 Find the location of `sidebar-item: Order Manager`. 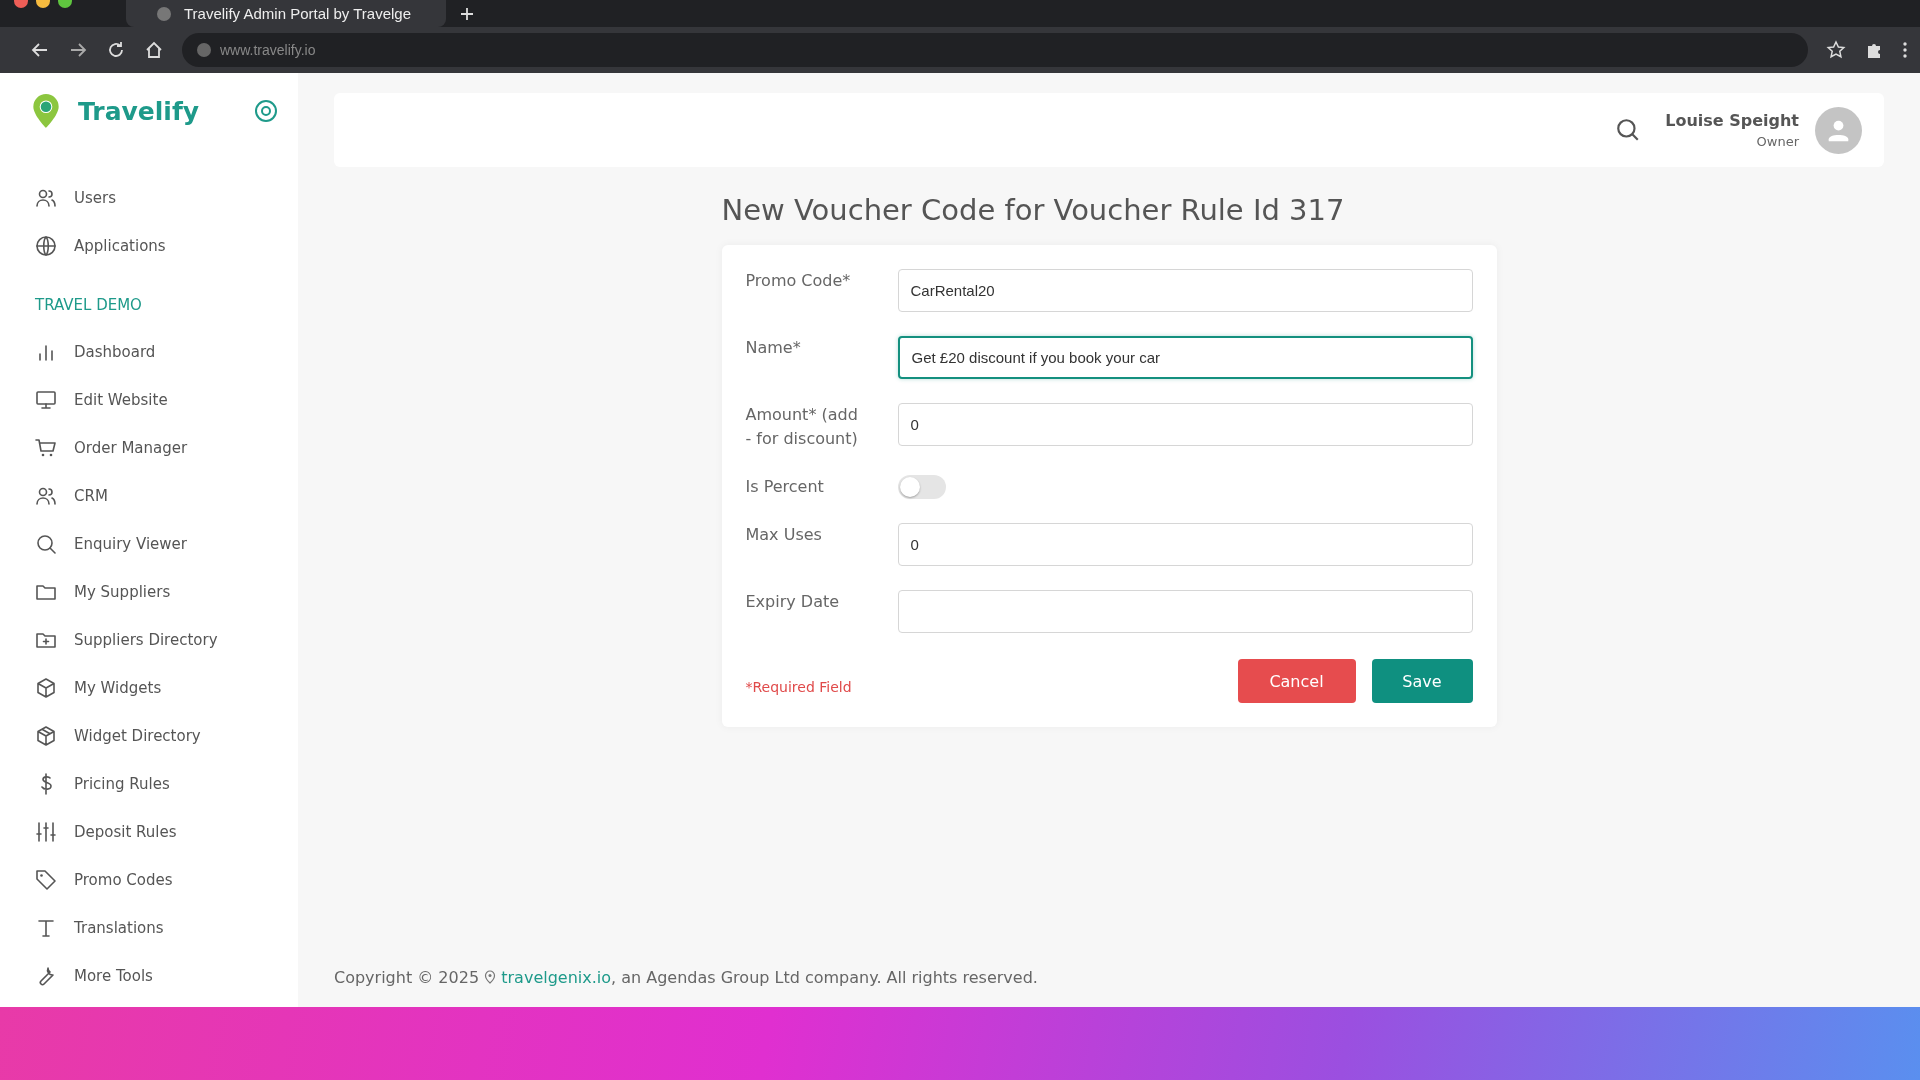

sidebar-item: Order Manager is located at coordinates (149, 448).